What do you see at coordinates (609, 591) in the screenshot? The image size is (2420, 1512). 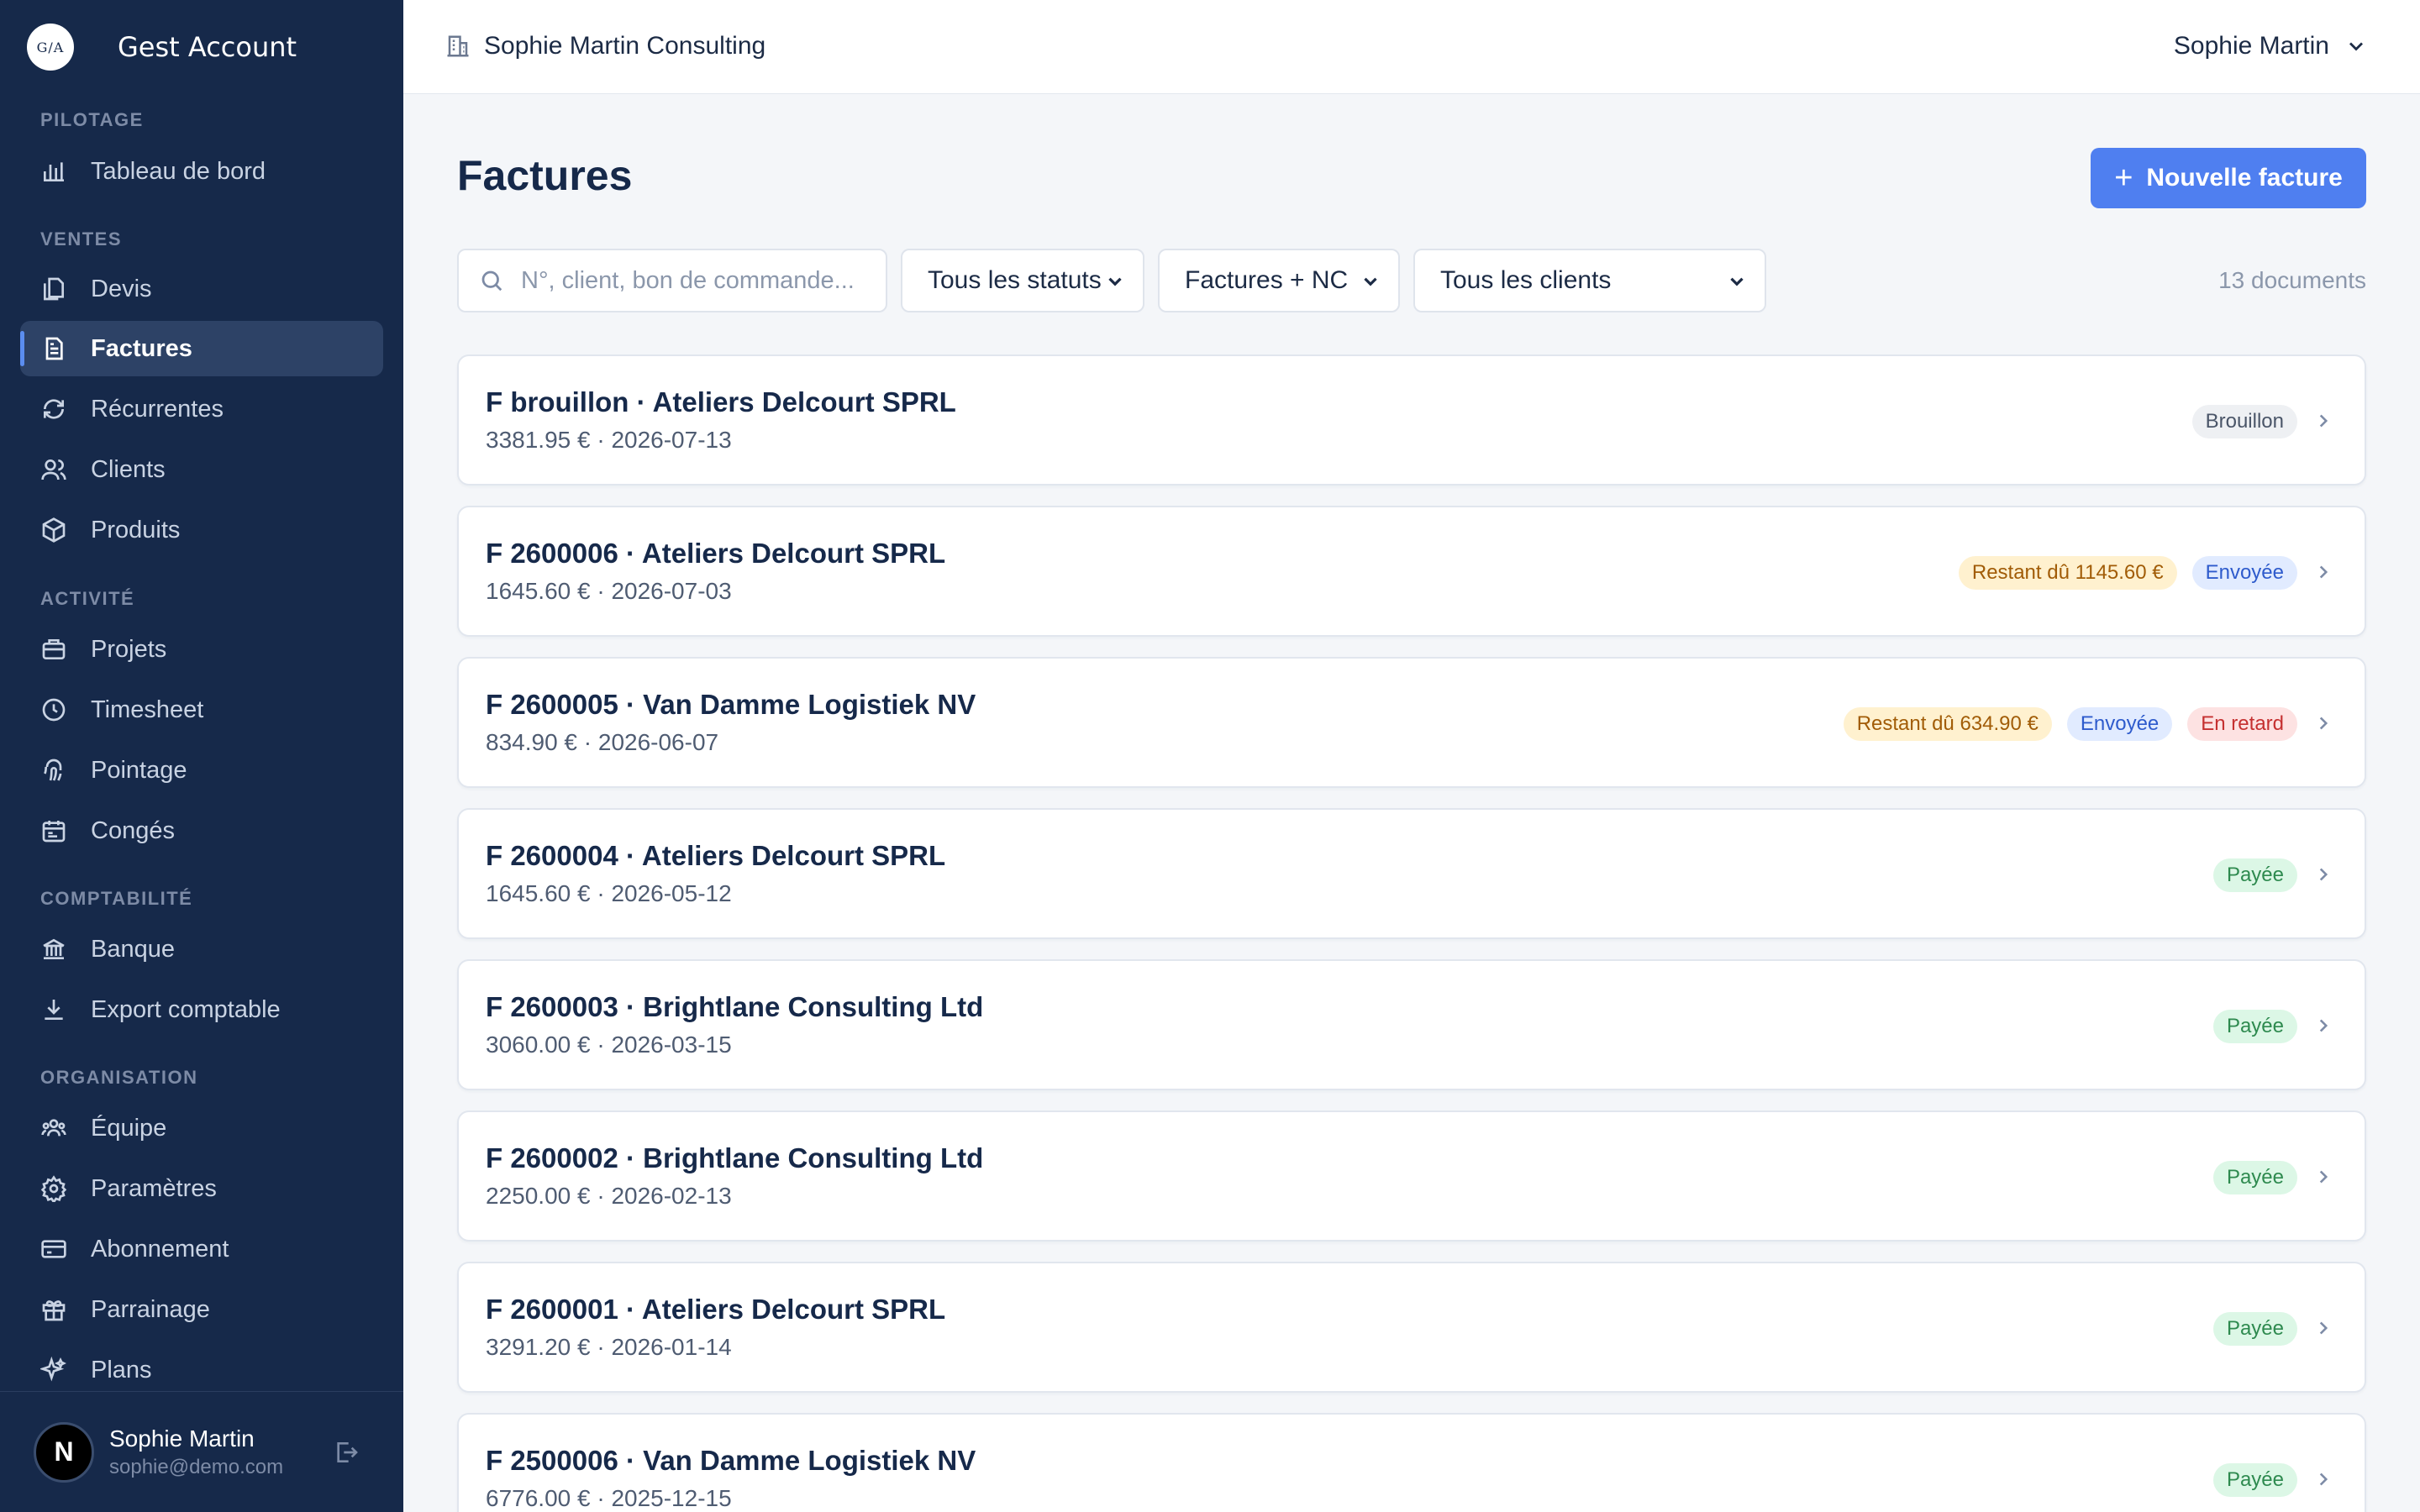 I see `invoice-amount-date: 1645.60 € · 2026-07-03` at bounding box center [609, 591].